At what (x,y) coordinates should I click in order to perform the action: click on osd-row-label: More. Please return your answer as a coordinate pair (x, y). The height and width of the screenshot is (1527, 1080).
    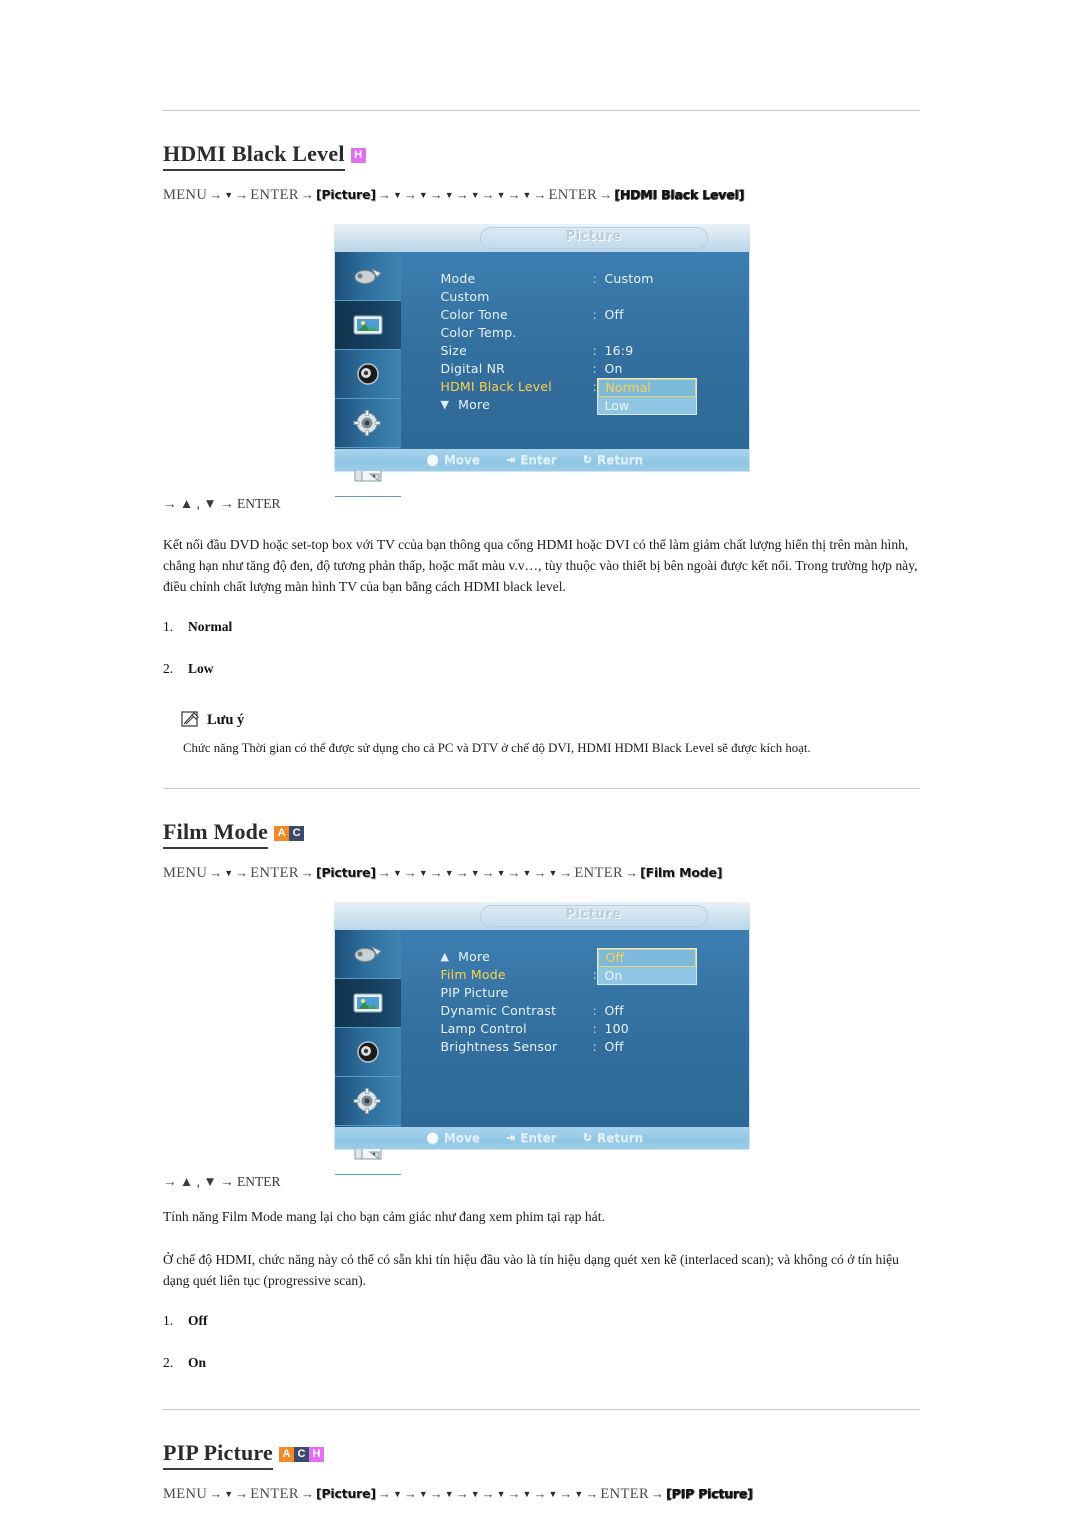
    Looking at the image, I should click on (474, 957).